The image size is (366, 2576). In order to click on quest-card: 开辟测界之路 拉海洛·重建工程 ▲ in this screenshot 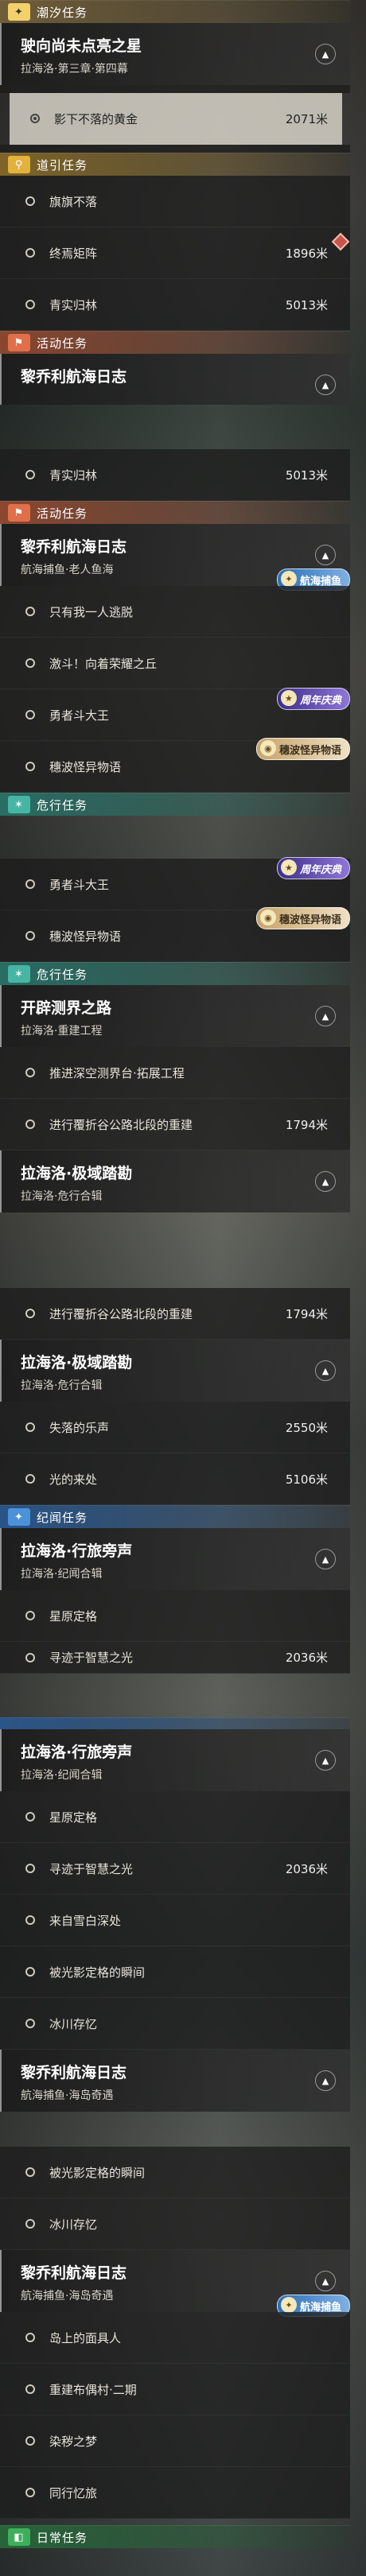, I will do `click(175, 1016)`.